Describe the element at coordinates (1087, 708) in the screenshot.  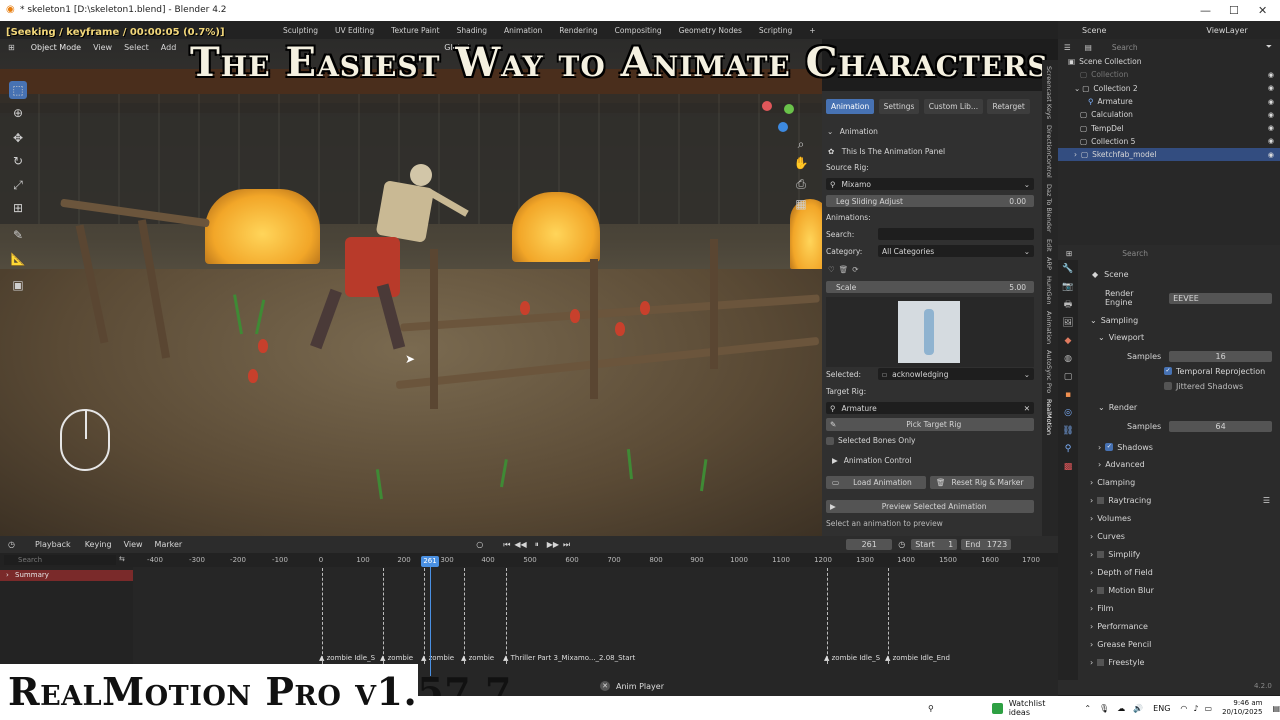
I see `chevron-up-icon: ⌃` at that location.